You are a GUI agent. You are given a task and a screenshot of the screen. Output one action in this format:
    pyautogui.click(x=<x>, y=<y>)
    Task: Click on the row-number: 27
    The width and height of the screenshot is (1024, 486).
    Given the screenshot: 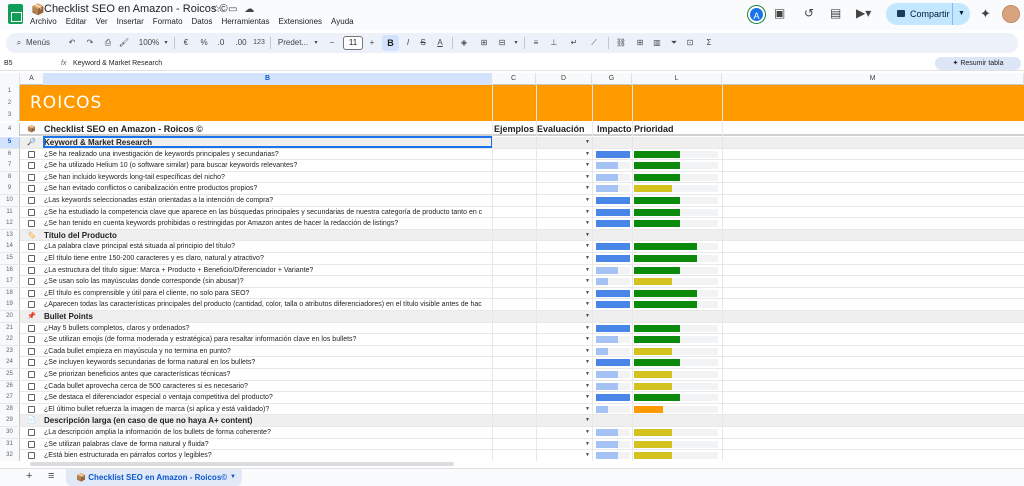 What is the action you would take?
    pyautogui.click(x=10, y=398)
    